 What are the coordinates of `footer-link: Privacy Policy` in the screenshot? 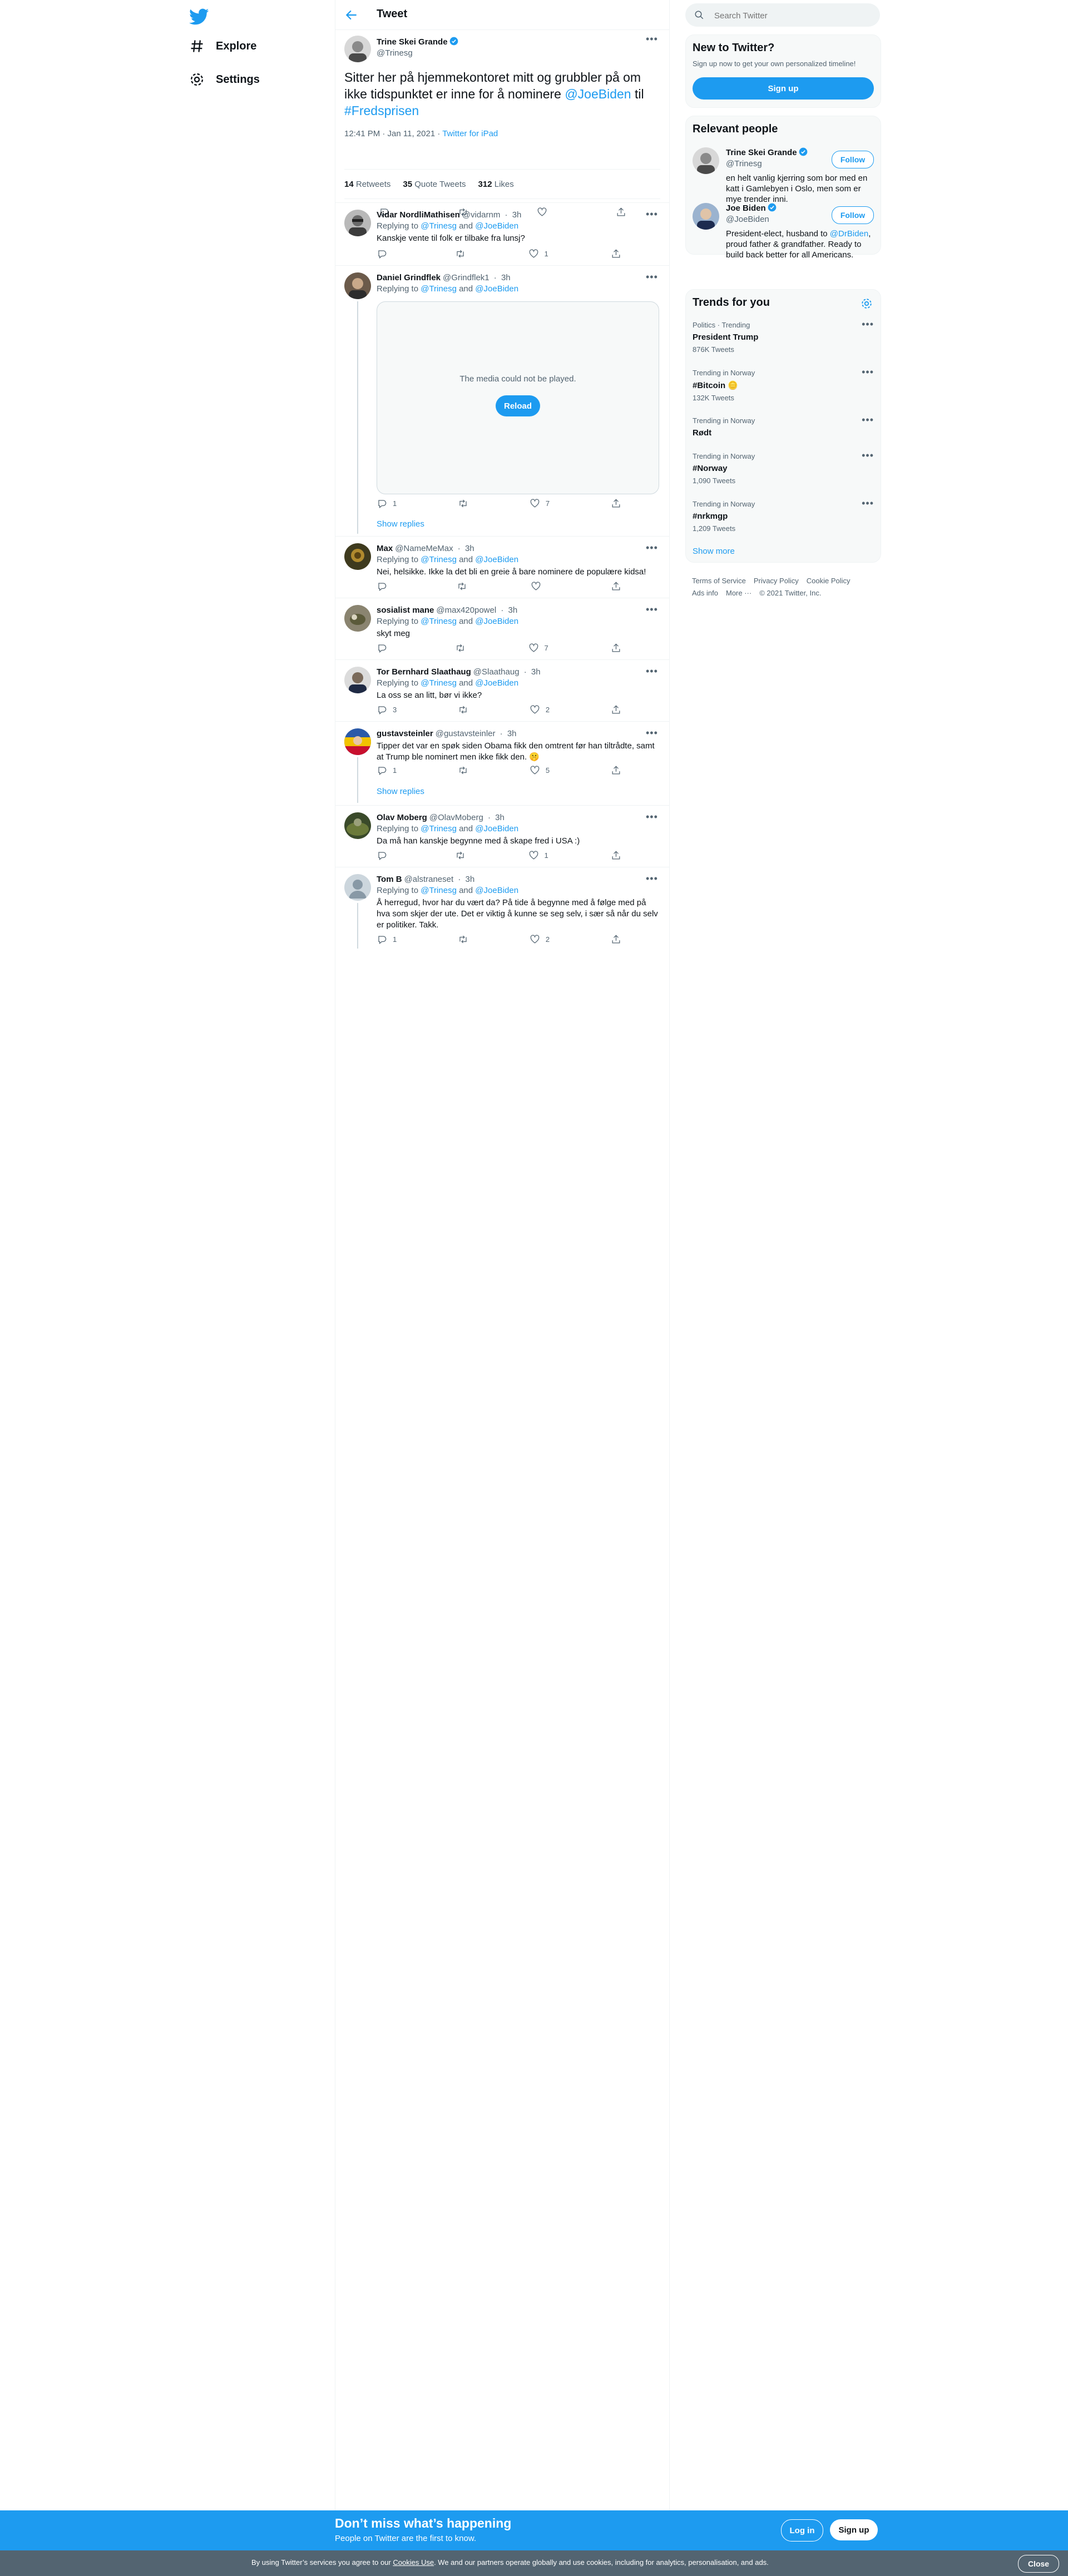 It's located at (776, 581).